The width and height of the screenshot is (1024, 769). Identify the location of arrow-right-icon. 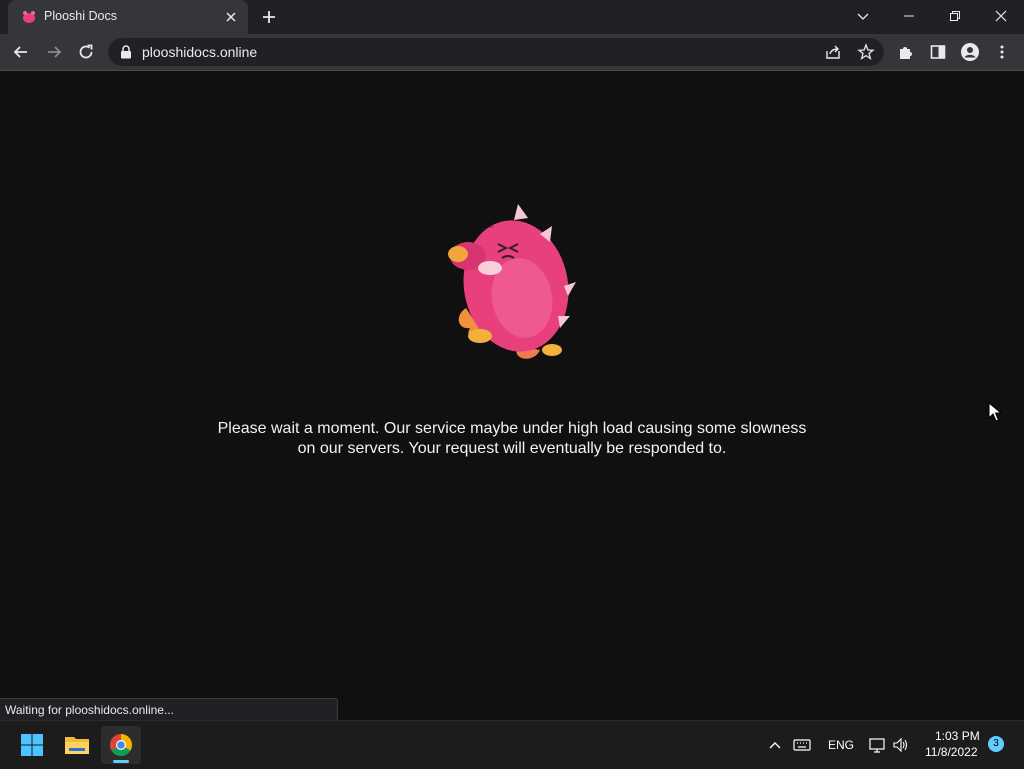
(55, 52).